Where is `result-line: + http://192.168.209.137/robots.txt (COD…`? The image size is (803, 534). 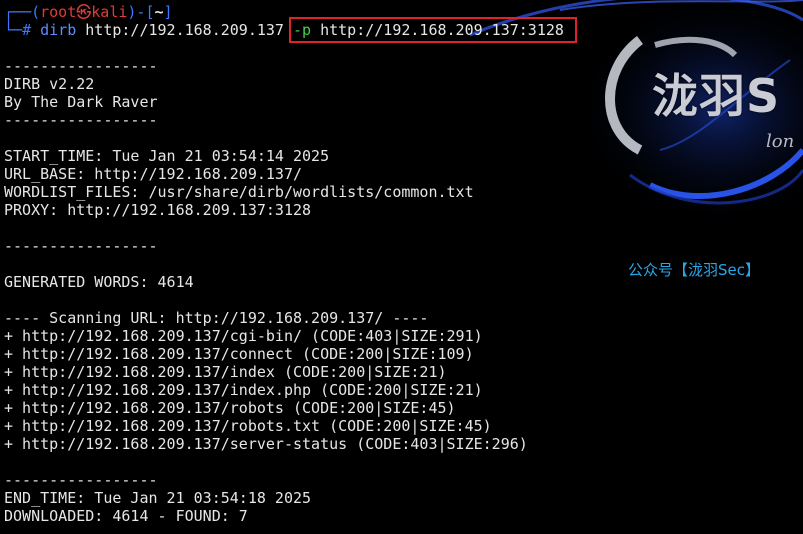 result-line: + http://192.168.209.137/robots.txt (COD… is located at coordinates (248, 426).